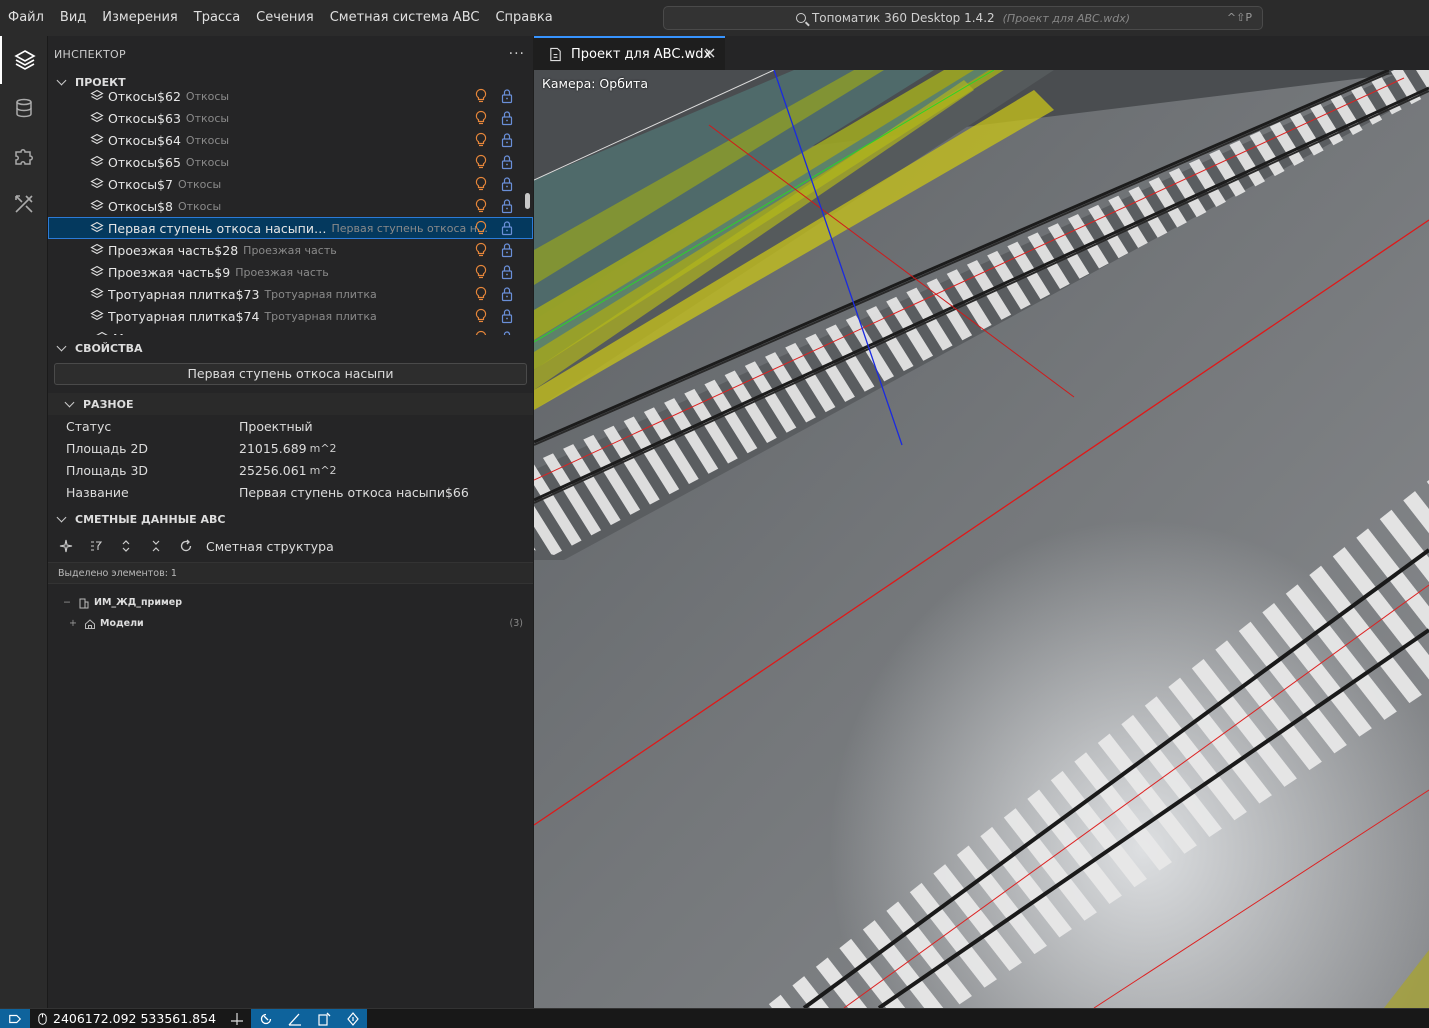  I want to click on close-icon, so click(710, 53).